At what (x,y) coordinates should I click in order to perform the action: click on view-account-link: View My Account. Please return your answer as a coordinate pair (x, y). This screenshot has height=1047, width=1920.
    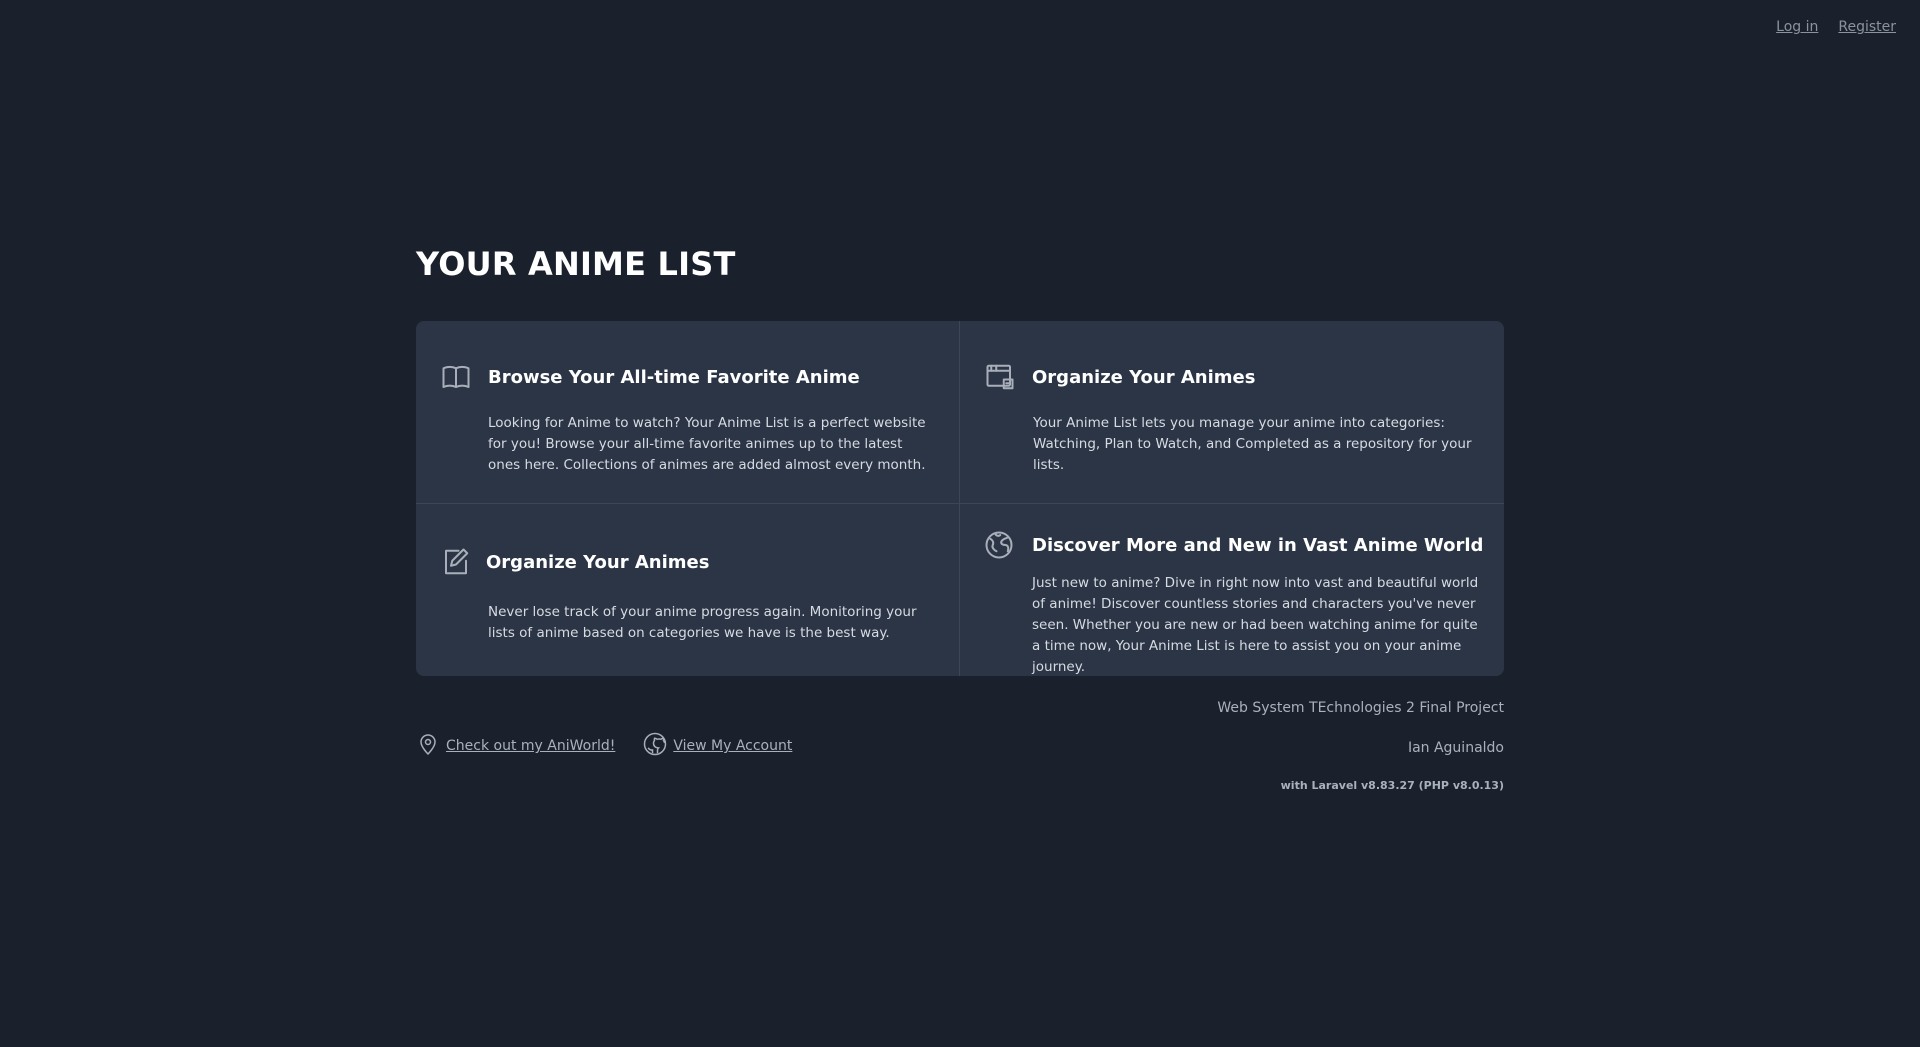
    Looking at the image, I should click on (732, 746).